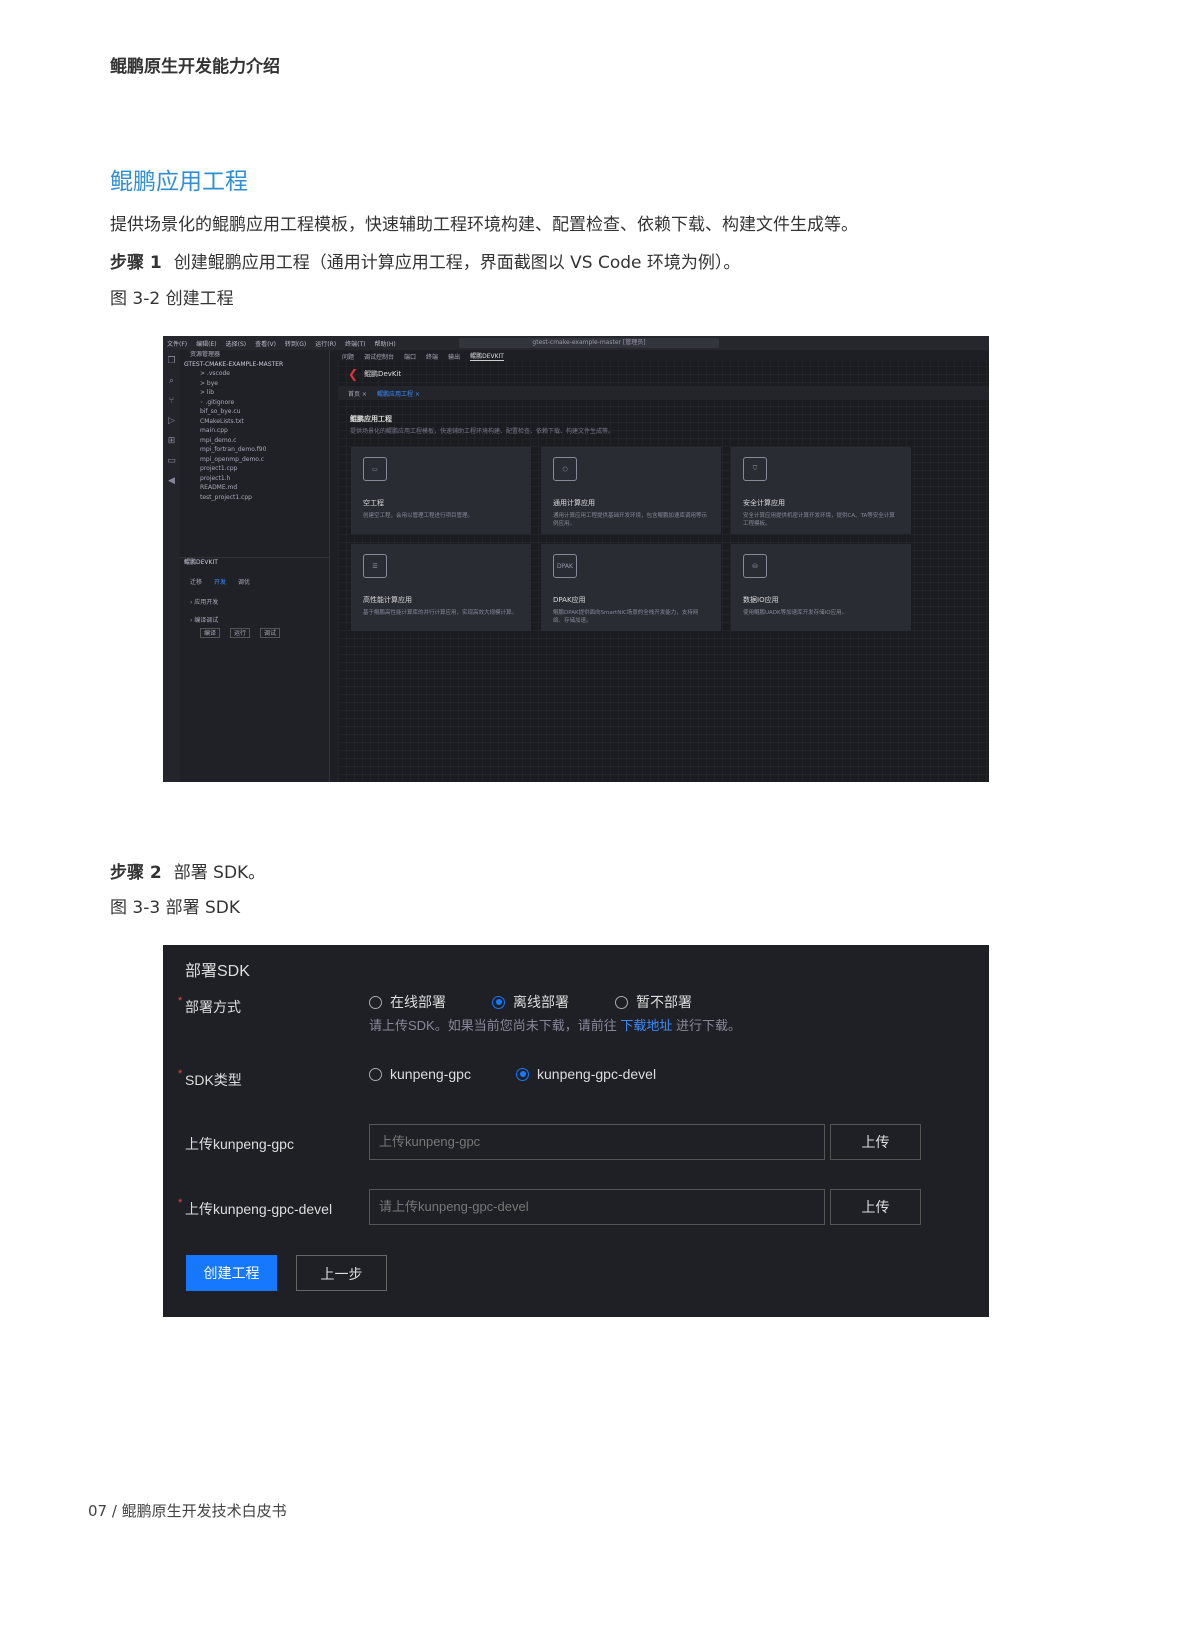 Image resolution: width=1200 pixels, height=1630 pixels. What do you see at coordinates (440, 613) in the screenshot?
I see `card-desc: 基于鲲鹏高性能计算库的并行计算应用，实现高效大规模计算。` at bounding box center [440, 613].